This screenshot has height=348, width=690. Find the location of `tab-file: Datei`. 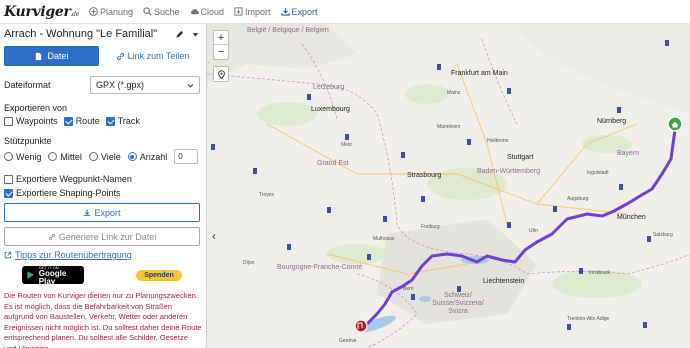

tab-file: Datei is located at coordinates (51, 56).